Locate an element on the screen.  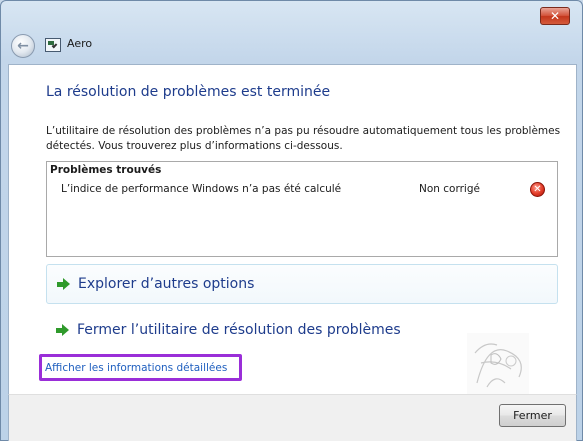
window-close-button: ✕ is located at coordinates (555, 16).